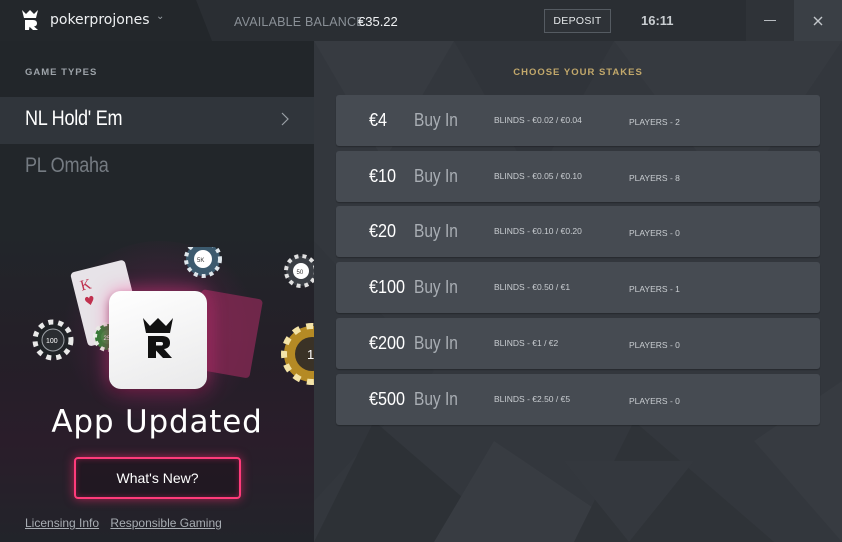  What do you see at coordinates (61, 72) in the screenshot?
I see `game-types-label: GAME TYPES` at bounding box center [61, 72].